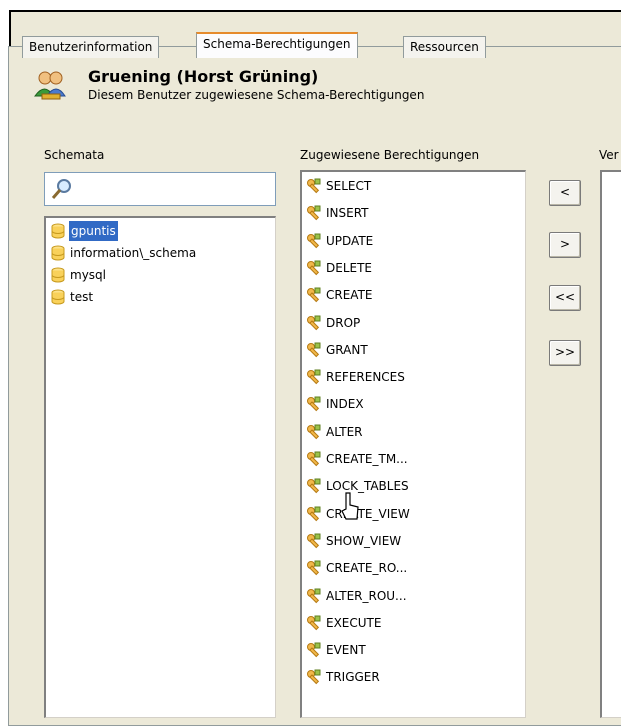 This screenshot has height=726, width=621. What do you see at coordinates (354, 622) in the screenshot?
I see `privilege-name: EXECUTE` at bounding box center [354, 622].